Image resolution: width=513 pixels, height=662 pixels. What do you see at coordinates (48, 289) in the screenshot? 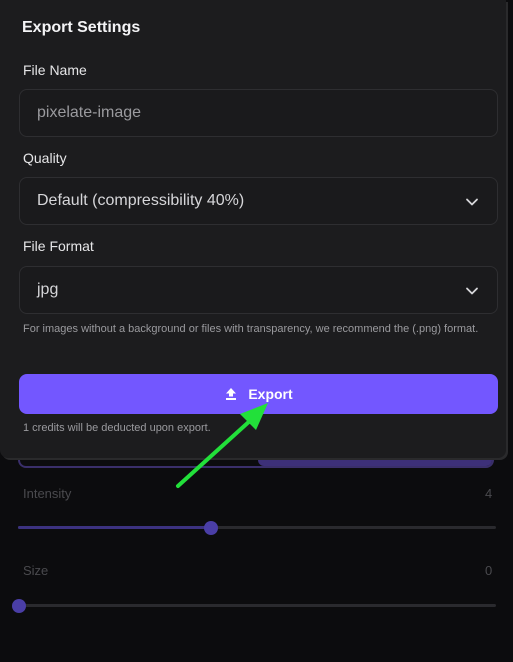
I see `file-format-selected-value: jpg` at bounding box center [48, 289].